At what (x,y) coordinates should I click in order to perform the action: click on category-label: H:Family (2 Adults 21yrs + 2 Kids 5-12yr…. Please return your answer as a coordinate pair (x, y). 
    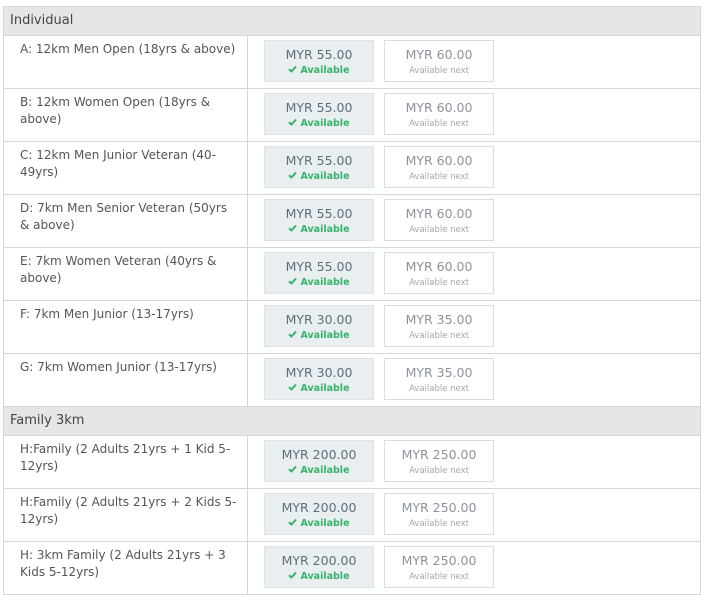
    Looking at the image, I should click on (126, 515).